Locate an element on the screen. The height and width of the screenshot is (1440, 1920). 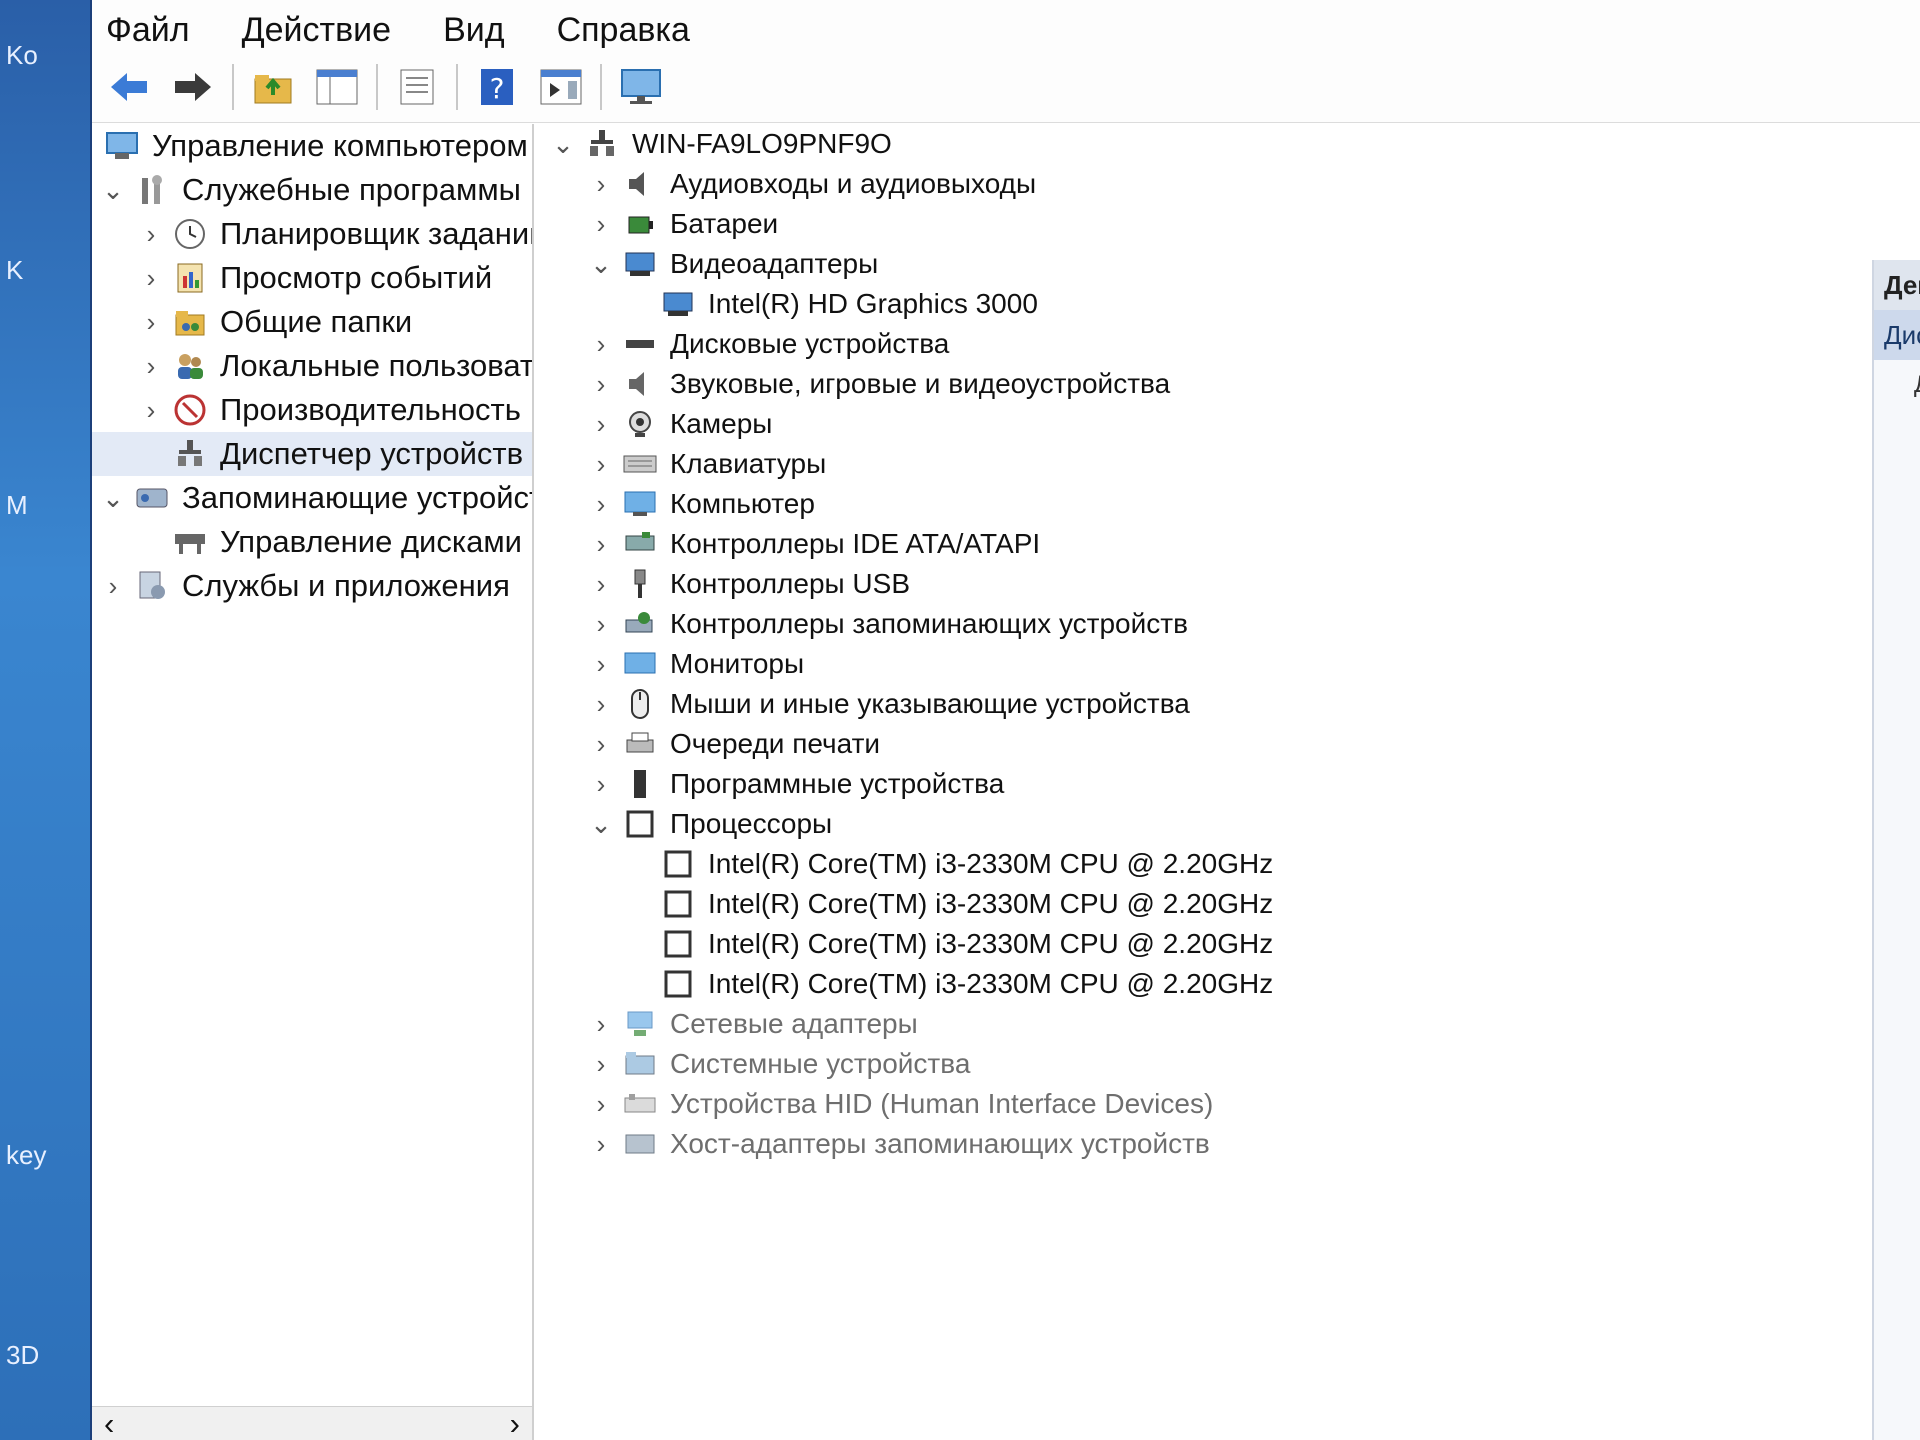
tree-item-local-users: › Локальные пользовате is located at coordinates (312, 366).